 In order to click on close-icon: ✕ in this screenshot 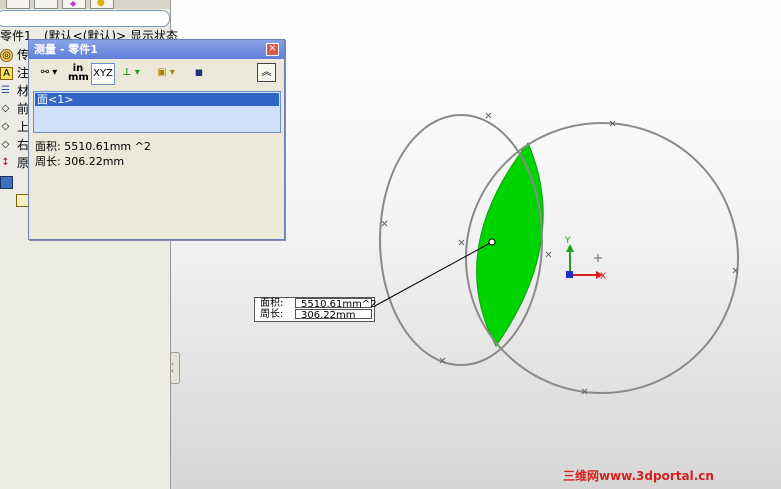, I will do `click(272, 49)`.